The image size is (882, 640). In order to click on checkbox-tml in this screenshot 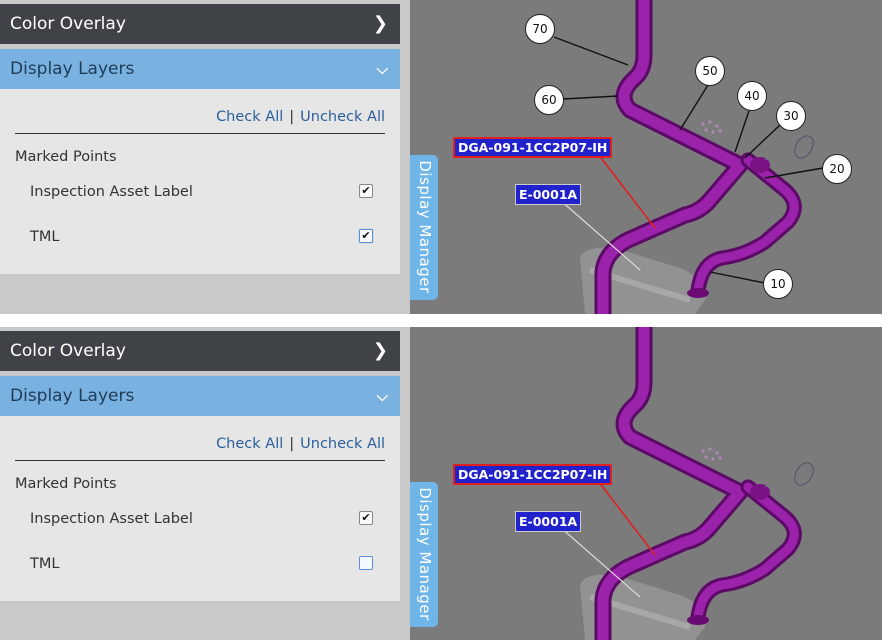, I will do `click(366, 563)`.